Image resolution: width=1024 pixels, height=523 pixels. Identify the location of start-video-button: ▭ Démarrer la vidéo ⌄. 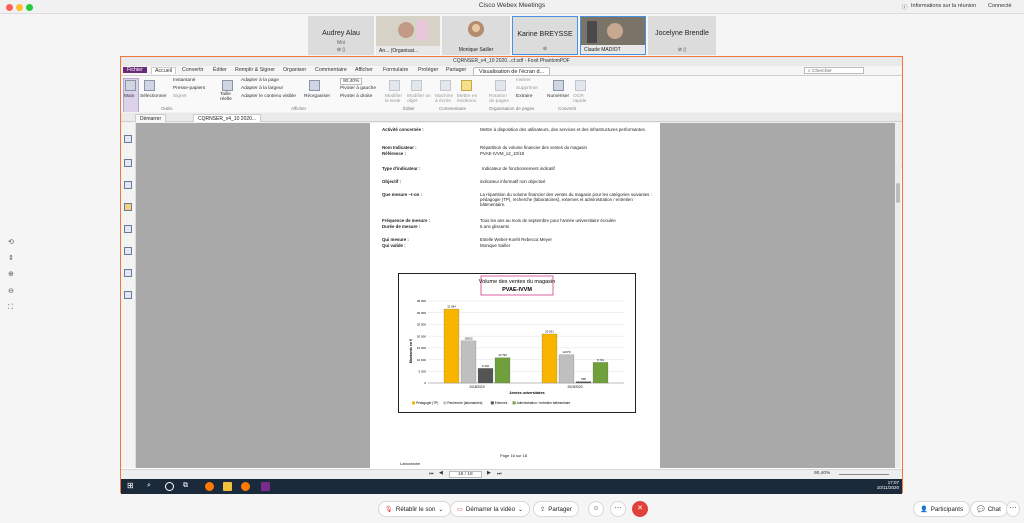
(490, 509).